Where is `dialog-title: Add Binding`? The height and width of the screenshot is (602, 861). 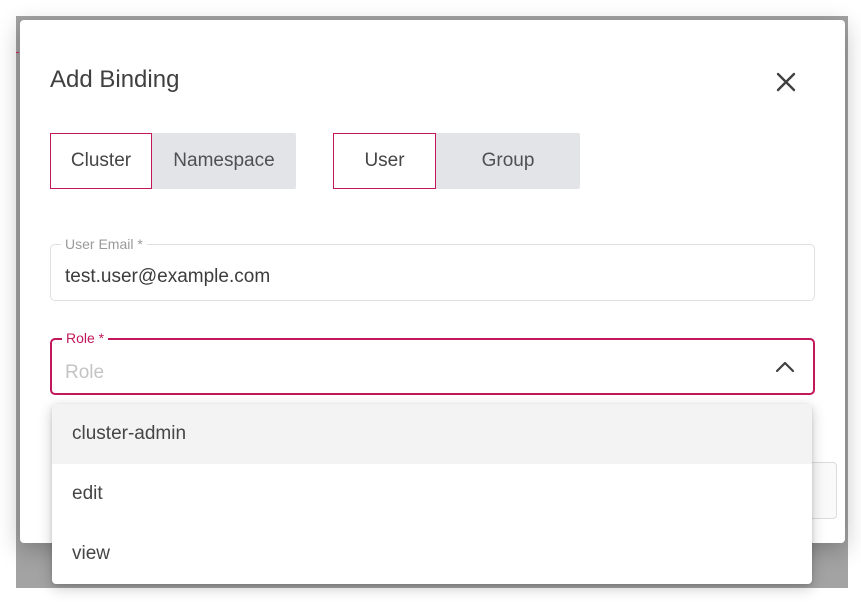 dialog-title: Add Binding is located at coordinates (115, 79).